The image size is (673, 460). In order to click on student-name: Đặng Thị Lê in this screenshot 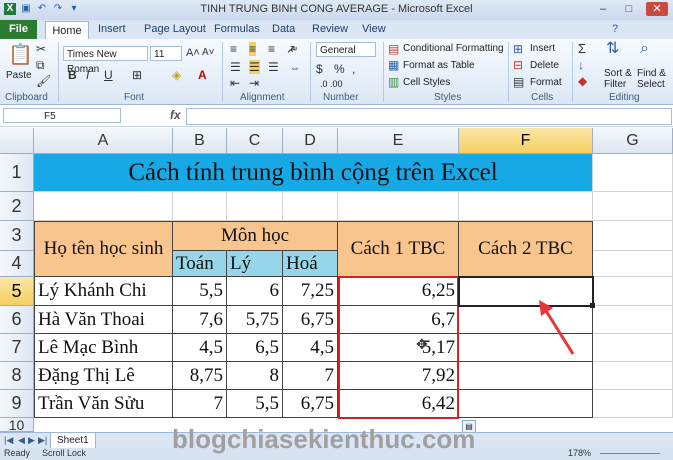, I will do `click(103, 376)`.